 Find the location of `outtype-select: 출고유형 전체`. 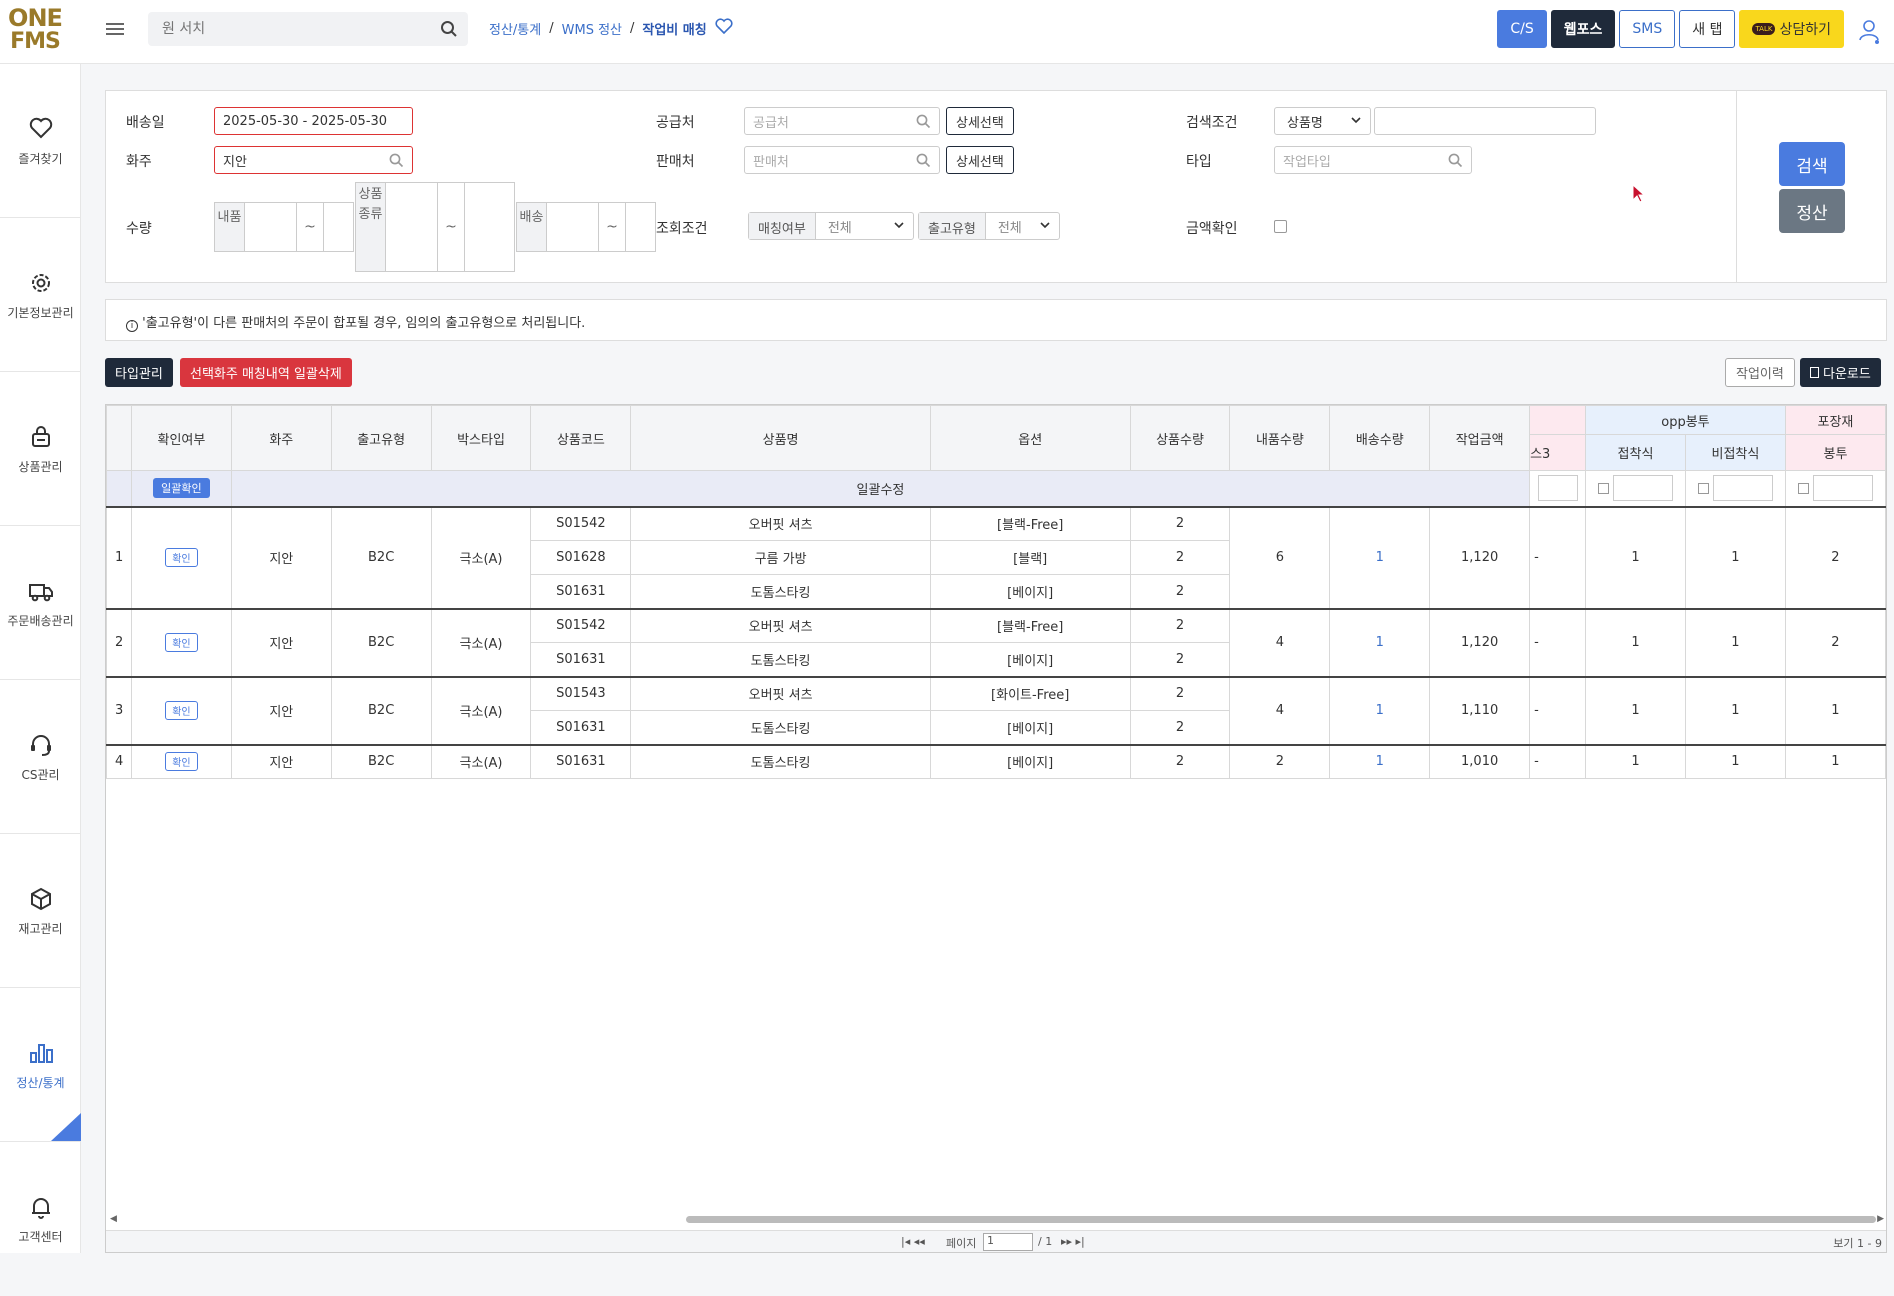

outtype-select: 출고유형 전체 is located at coordinates (989, 226).